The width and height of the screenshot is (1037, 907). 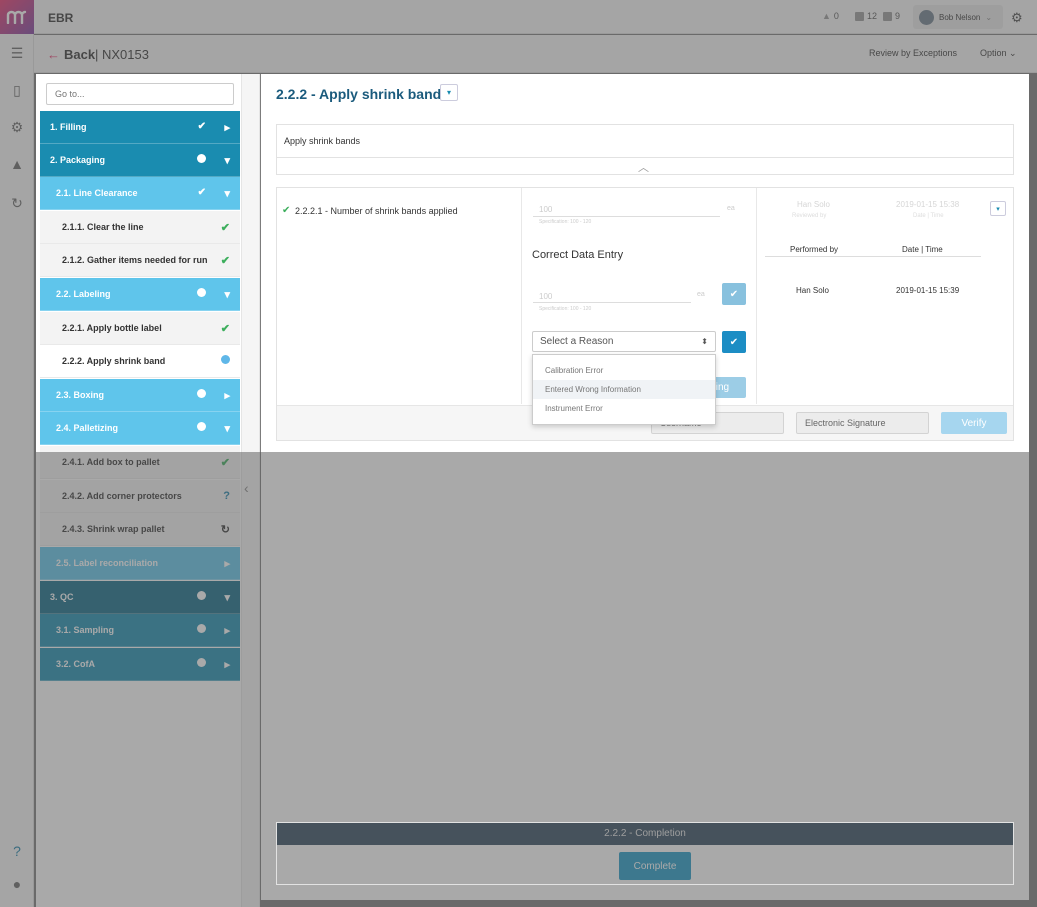 What do you see at coordinates (17, 884) in the screenshot?
I see `chat-icon: ●` at bounding box center [17, 884].